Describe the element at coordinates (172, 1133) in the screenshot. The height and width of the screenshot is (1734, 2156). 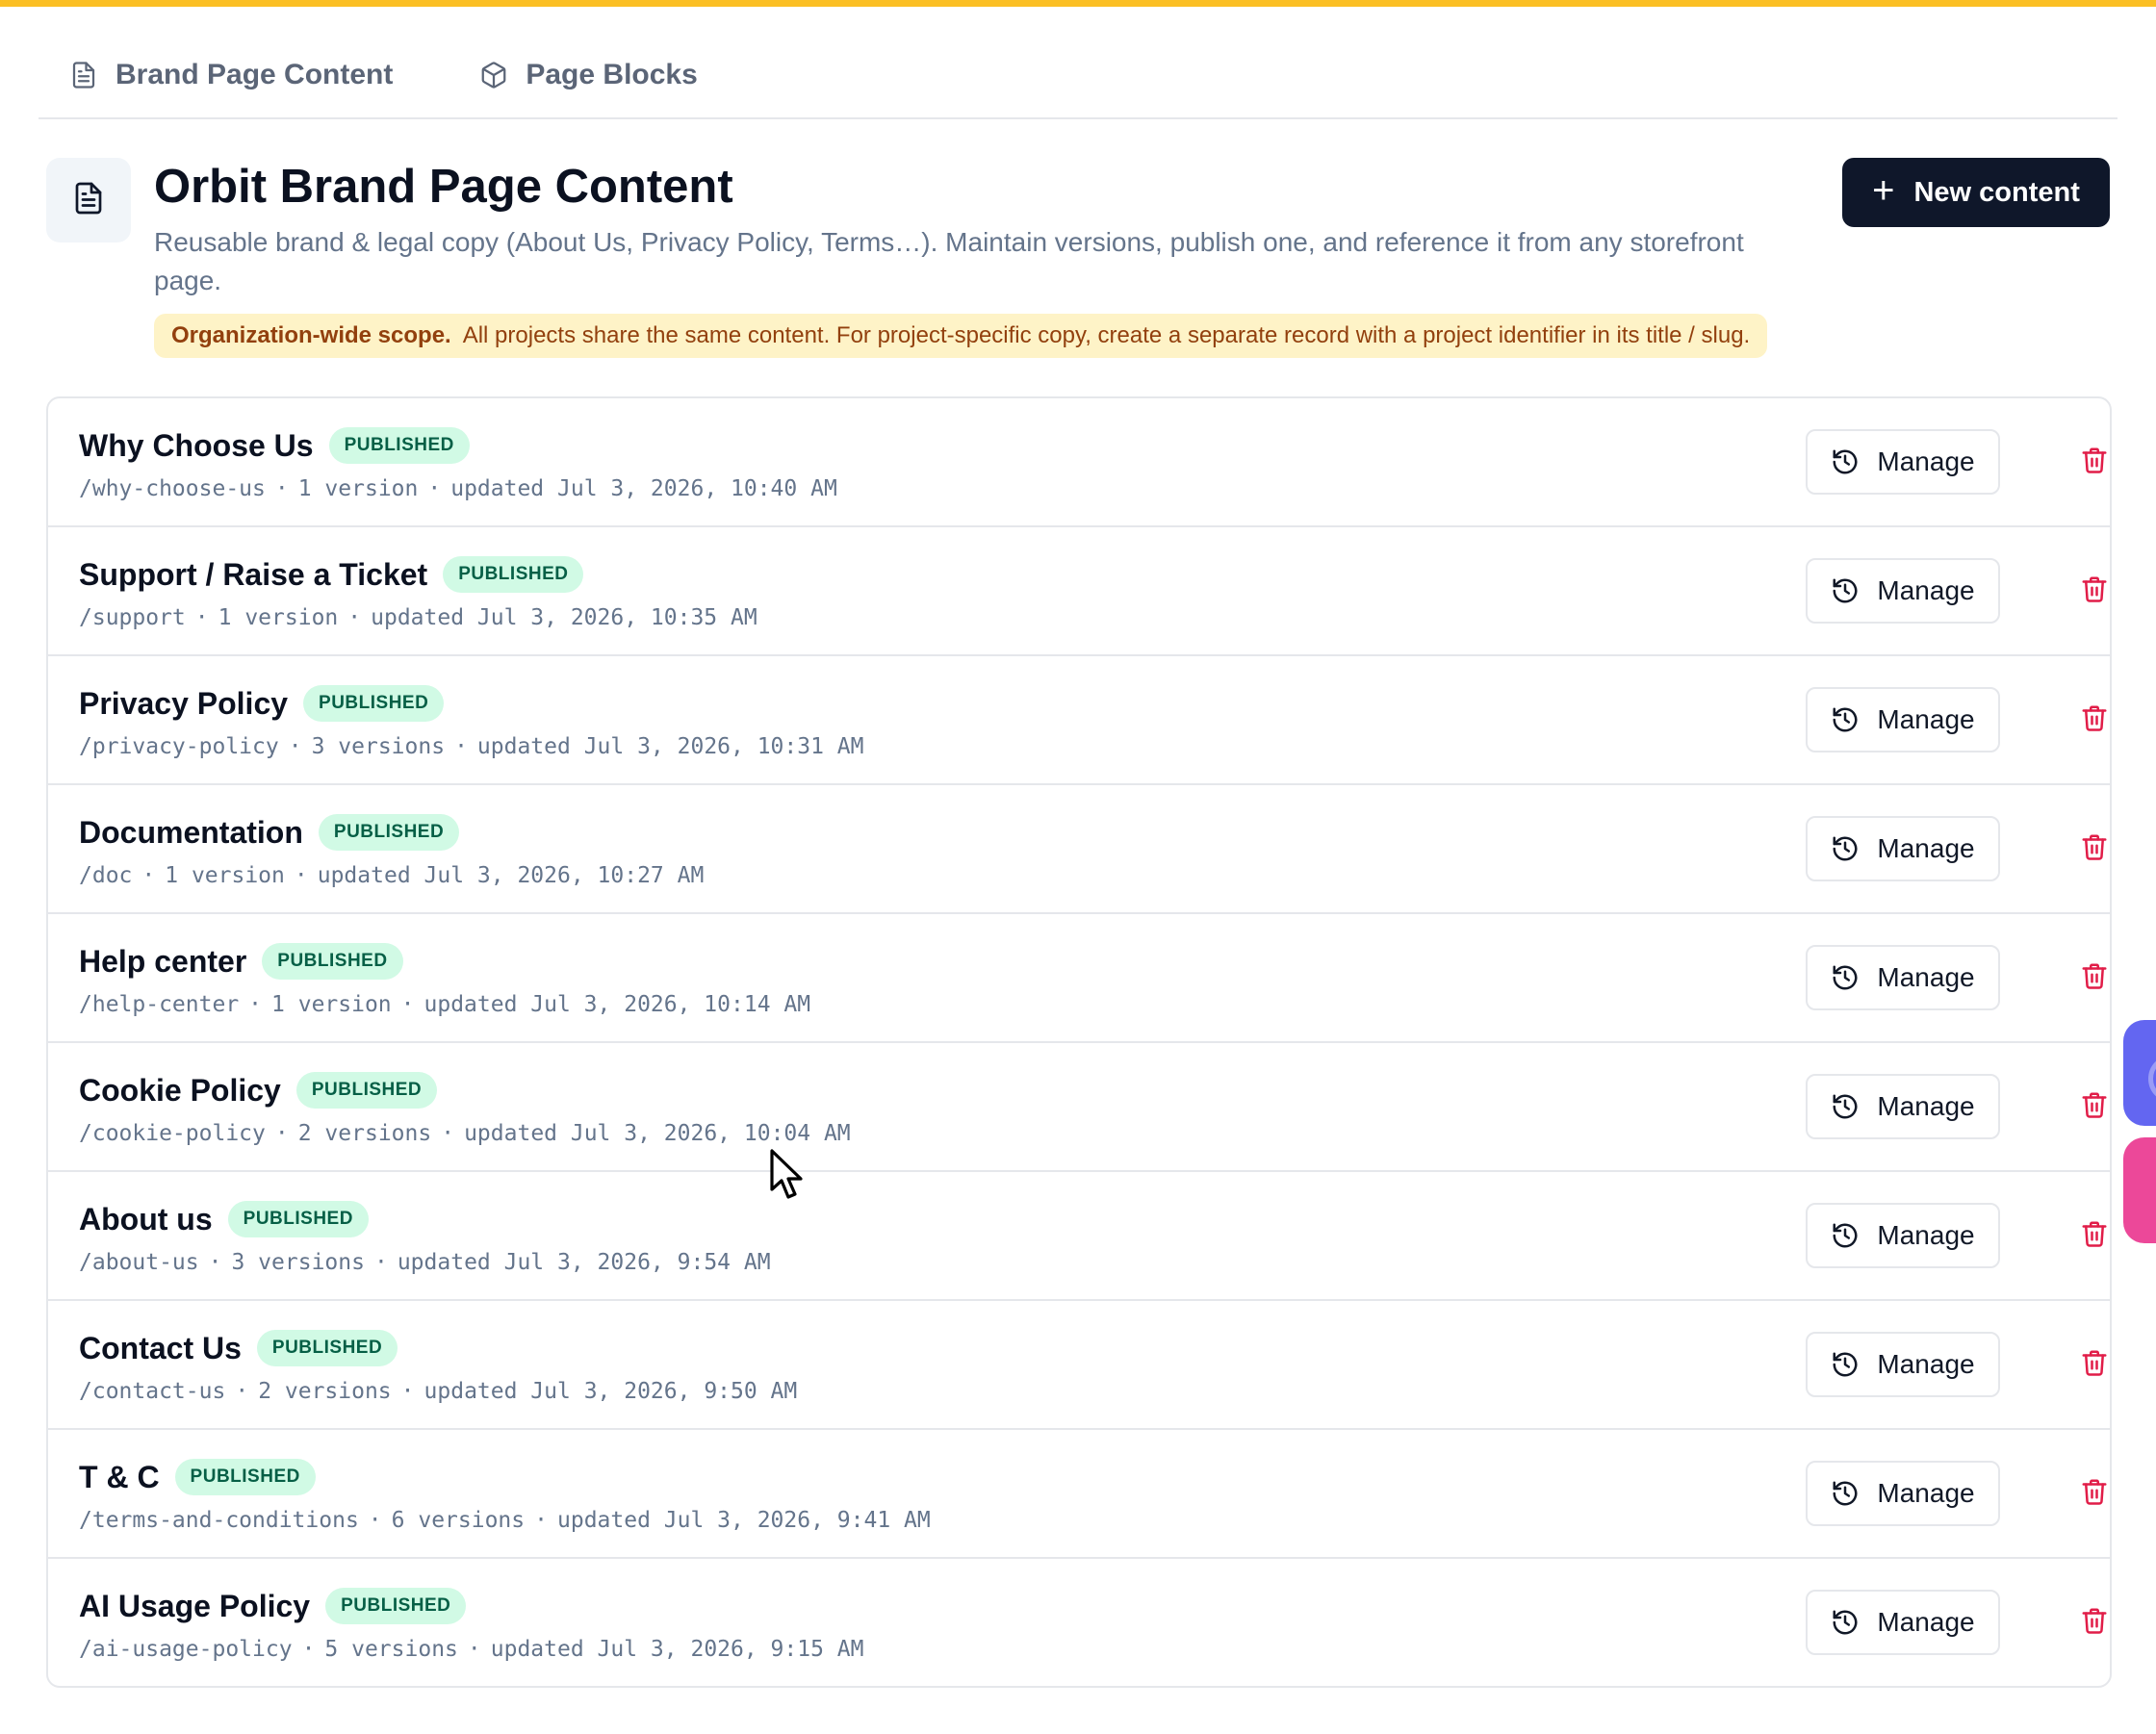
I see `content-slug: /cookie-policy` at that location.